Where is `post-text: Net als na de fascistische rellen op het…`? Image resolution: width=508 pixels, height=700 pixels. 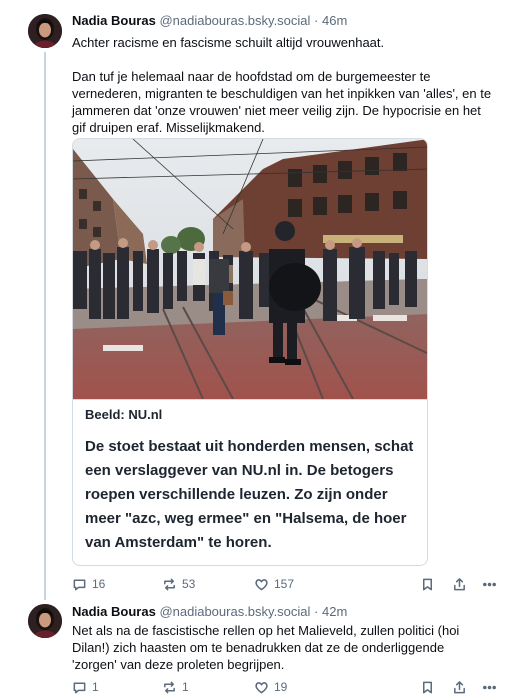
post-text: Net als na de fascistische rellen op het… is located at coordinates (282, 647).